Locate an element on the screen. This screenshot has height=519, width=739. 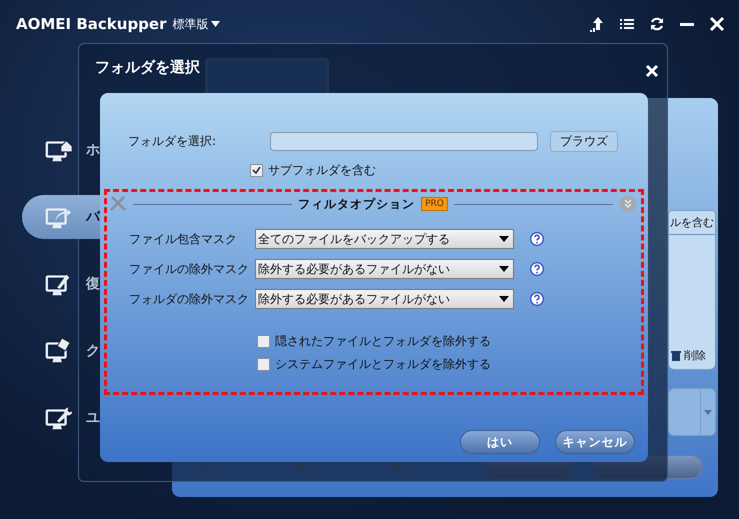
mask-label: ファイルの除外マスク is located at coordinates (189, 269).